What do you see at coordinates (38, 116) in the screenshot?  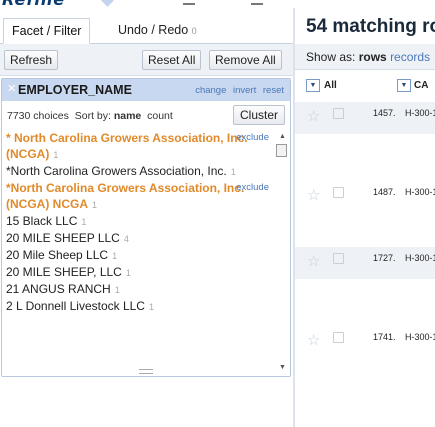 I see `choices-count: 7730 choices` at bounding box center [38, 116].